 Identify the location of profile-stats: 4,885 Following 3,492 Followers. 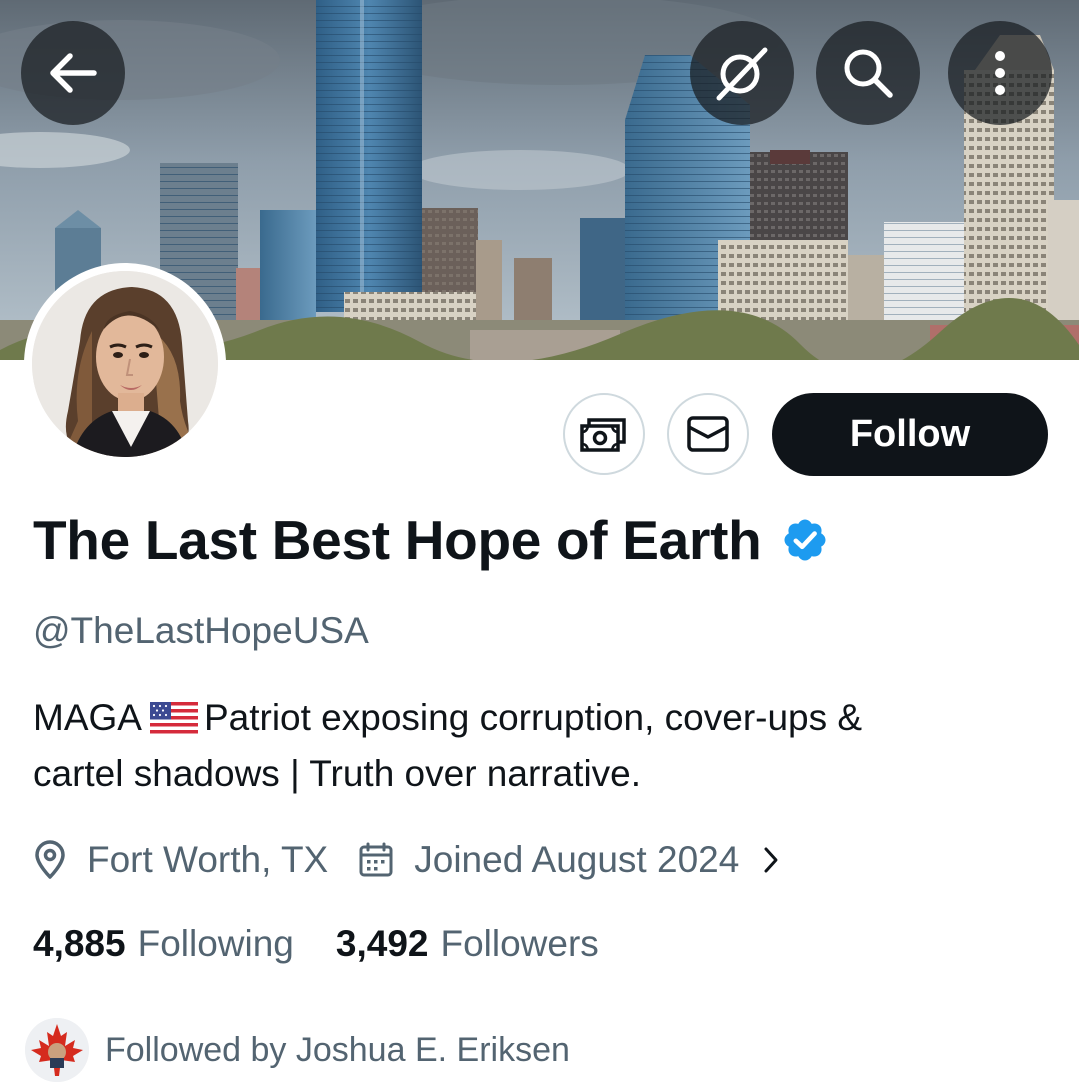
(316, 944).